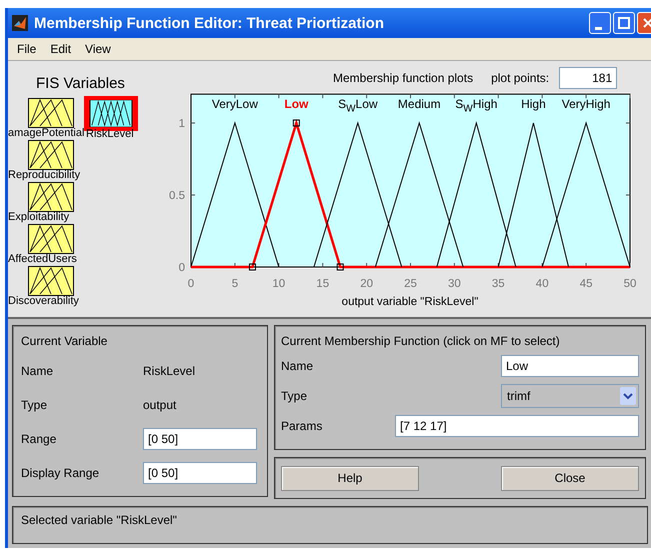 The height and width of the screenshot is (550, 651). I want to click on maximize-icon, so click(624, 23).